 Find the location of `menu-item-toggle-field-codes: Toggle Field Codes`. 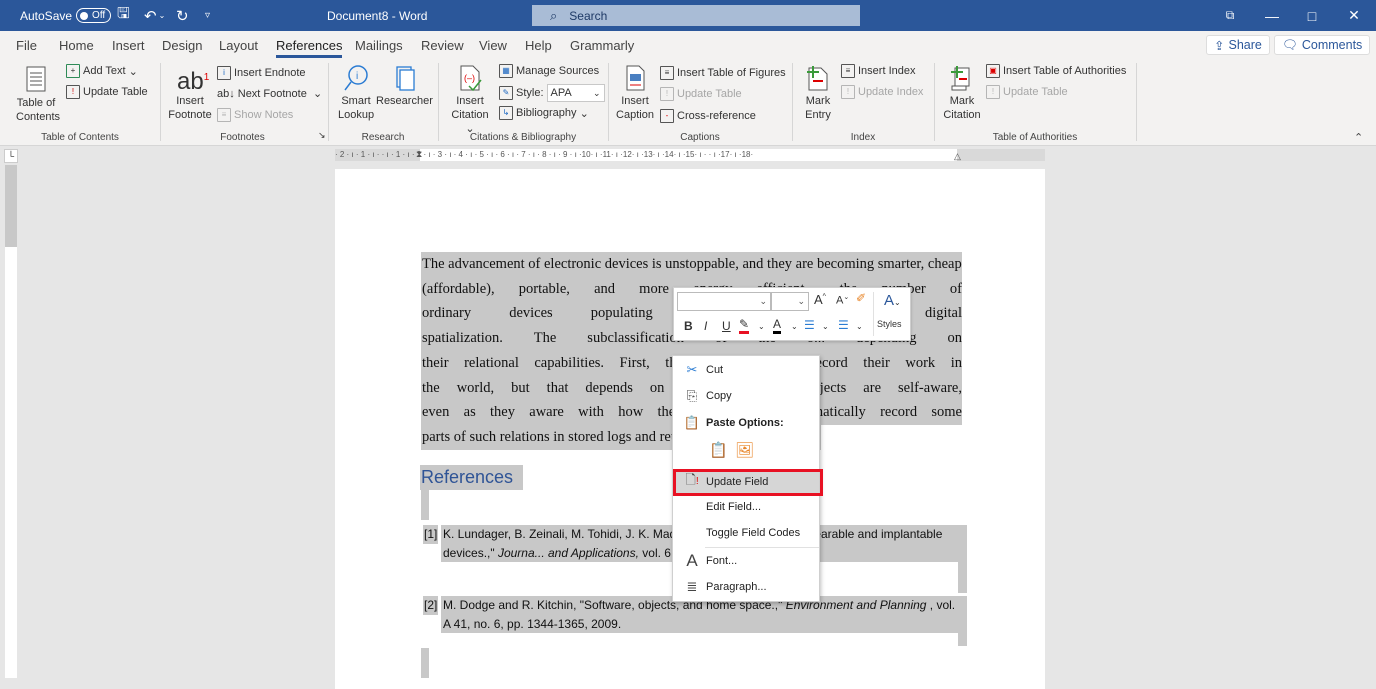

menu-item-toggle-field-codes: Toggle Field Codes is located at coordinates (746, 533).